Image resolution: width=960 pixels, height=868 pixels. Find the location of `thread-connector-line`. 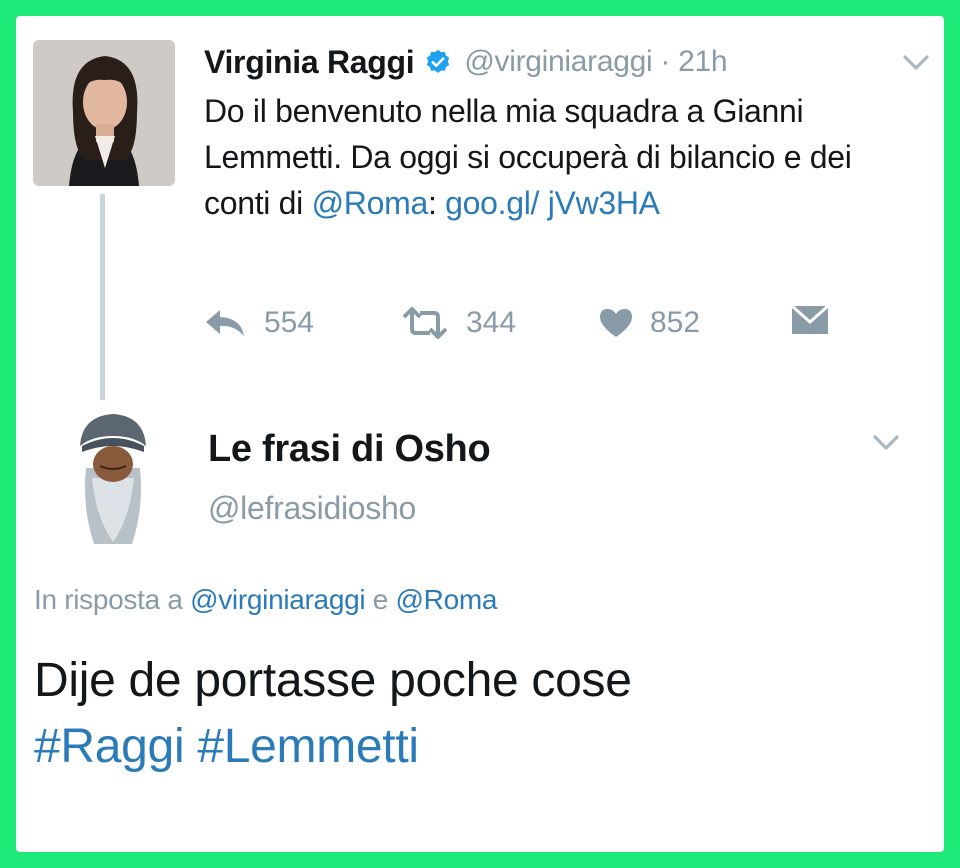

thread-connector-line is located at coordinates (102, 297).